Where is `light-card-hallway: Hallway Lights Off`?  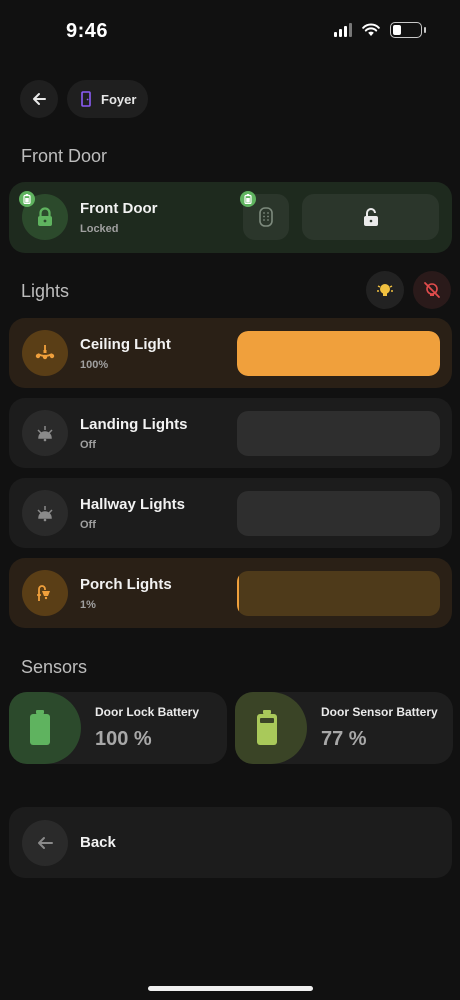 light-card-hallway: Hallway Lights Off is located at coordinates (230, 513).